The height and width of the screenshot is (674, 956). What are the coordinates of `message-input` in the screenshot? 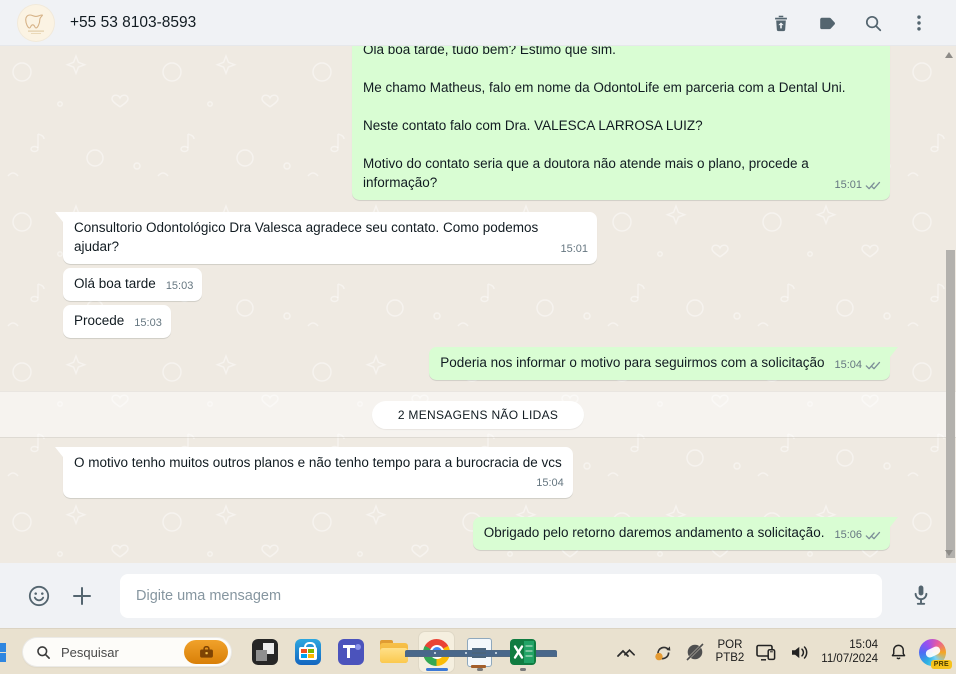 It's located at (501, 595).